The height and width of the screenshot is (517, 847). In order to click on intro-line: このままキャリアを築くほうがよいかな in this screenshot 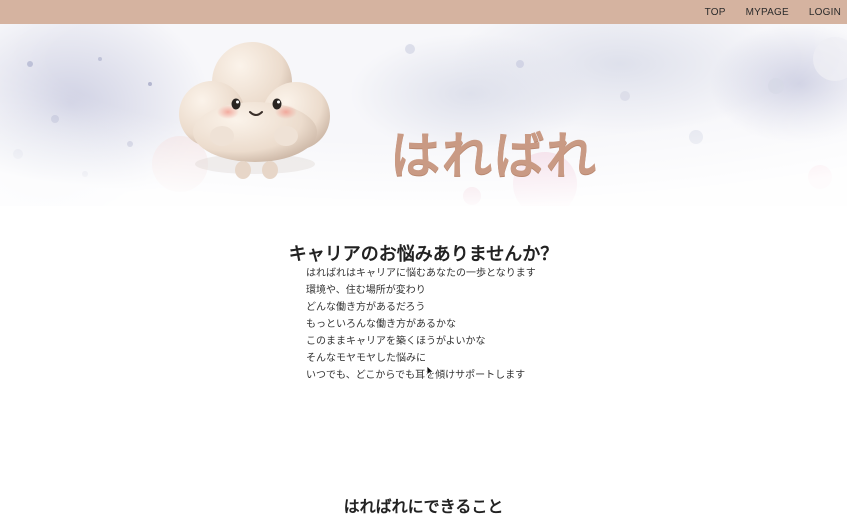, I will do `click(396, 341)`.